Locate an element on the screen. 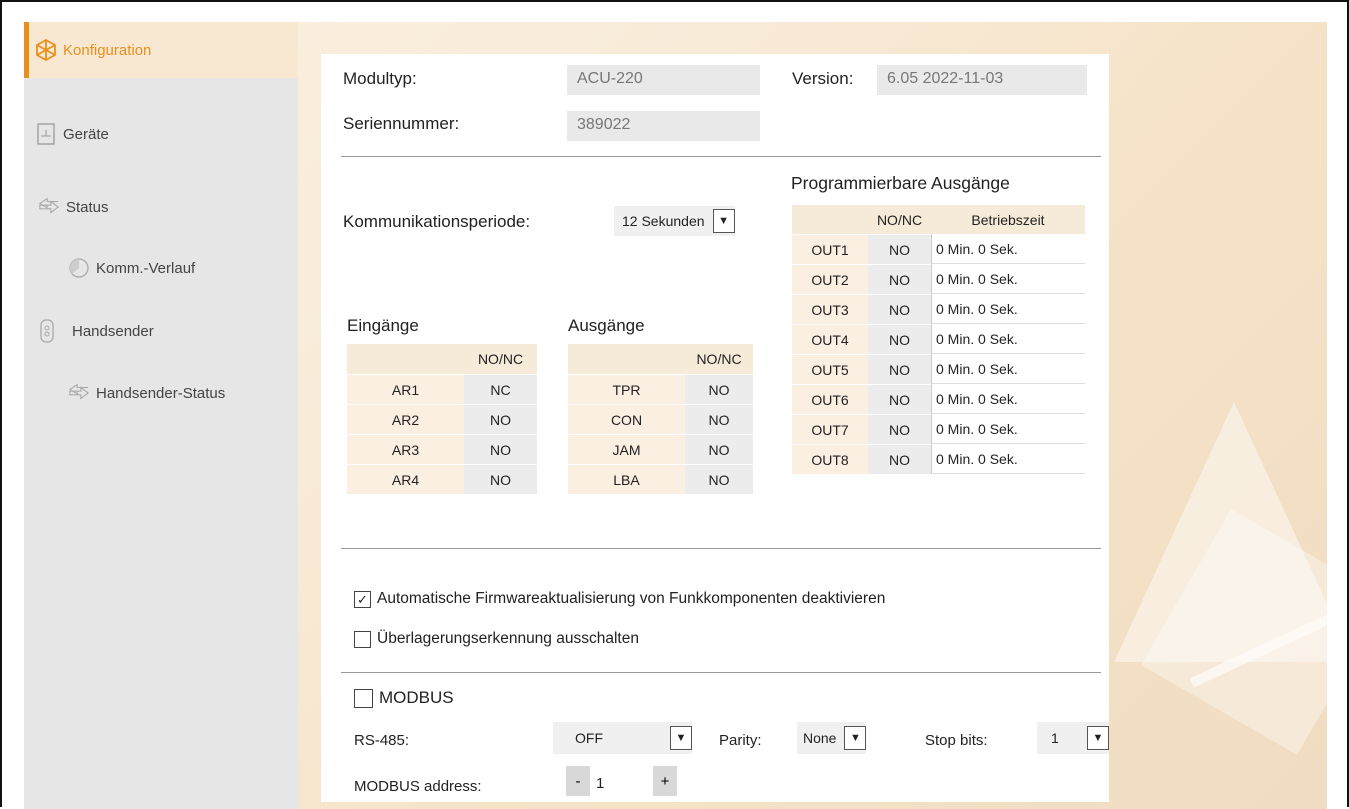 The width and height of the screenshot is (1349, 809). rs485-value: OFF is located at coordinates (589, 738).